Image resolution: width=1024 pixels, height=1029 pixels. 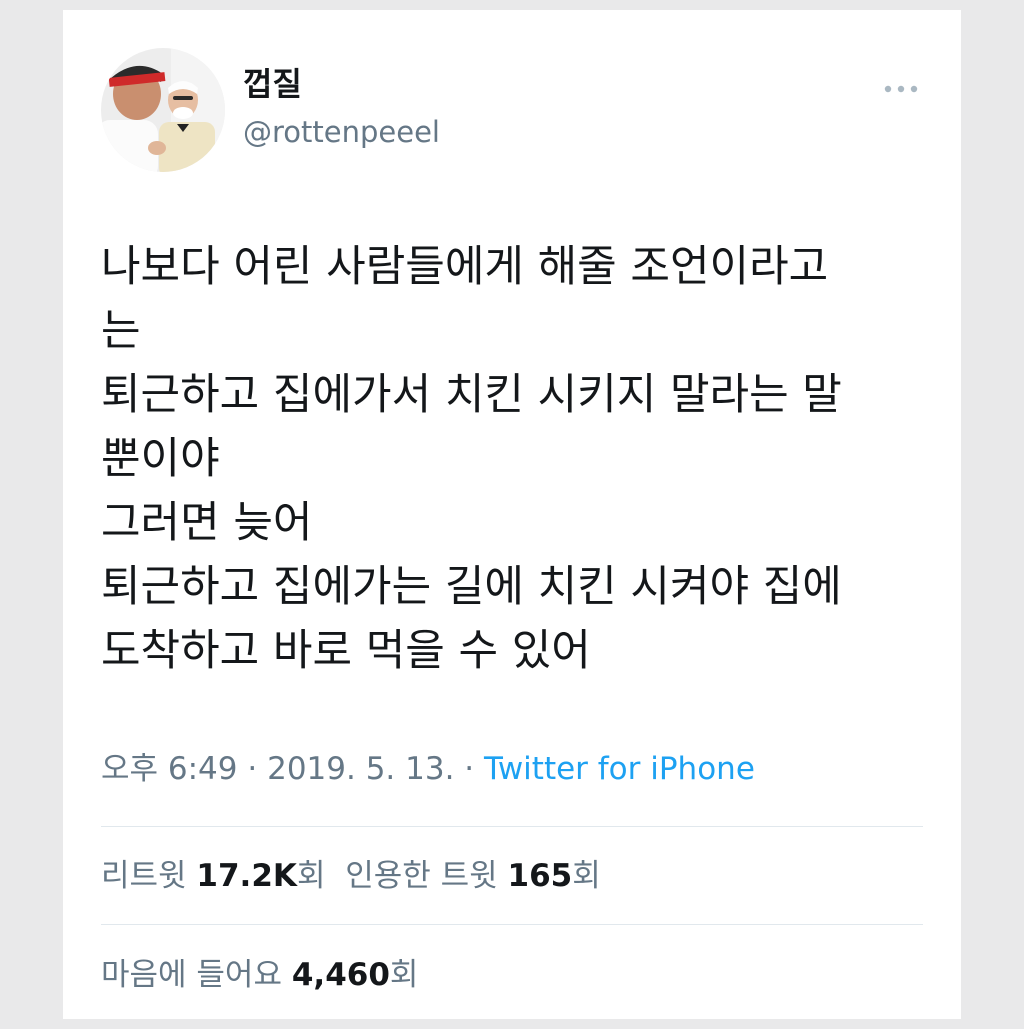 I want to click on tweet-text-line: 퇴근하고 집에가서 치킨 시키지 말라는 말, so click(x=471, y=395).